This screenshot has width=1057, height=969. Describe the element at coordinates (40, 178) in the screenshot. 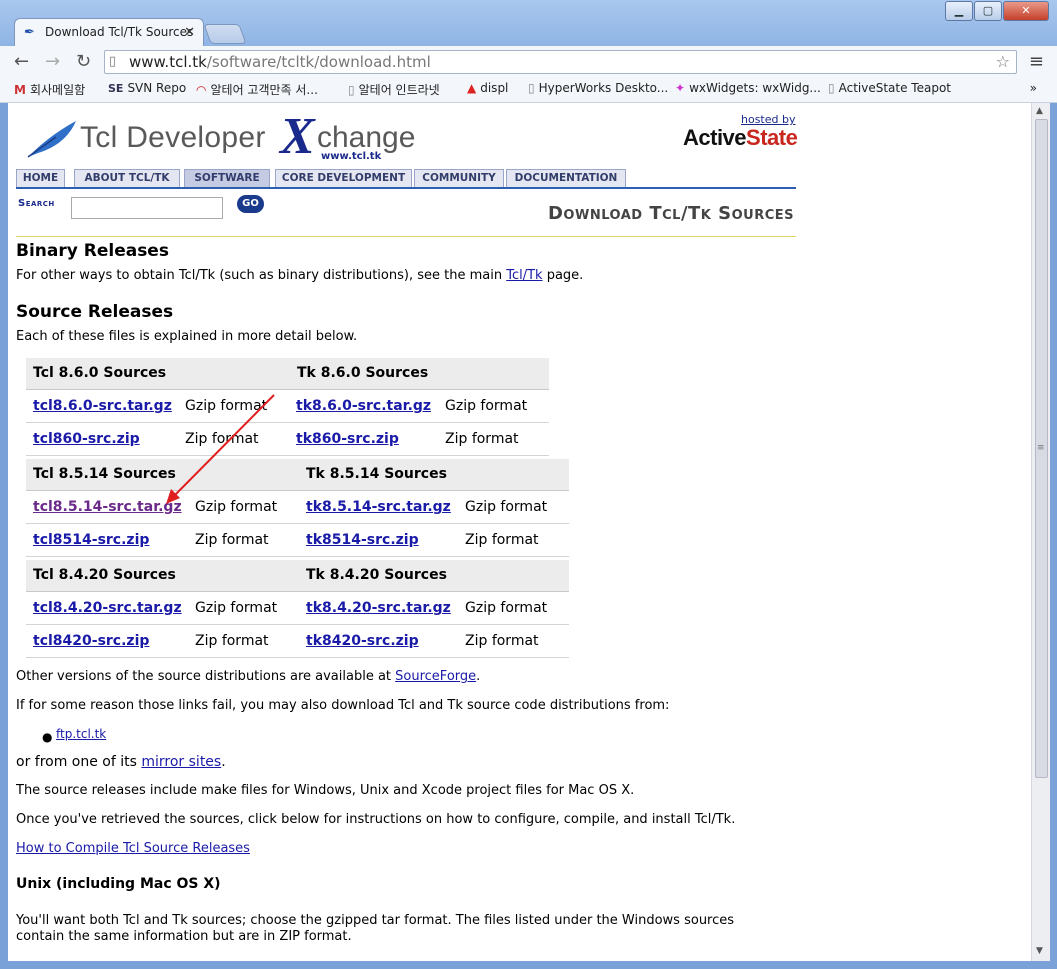

I see `nav-home: HOME` at that location.